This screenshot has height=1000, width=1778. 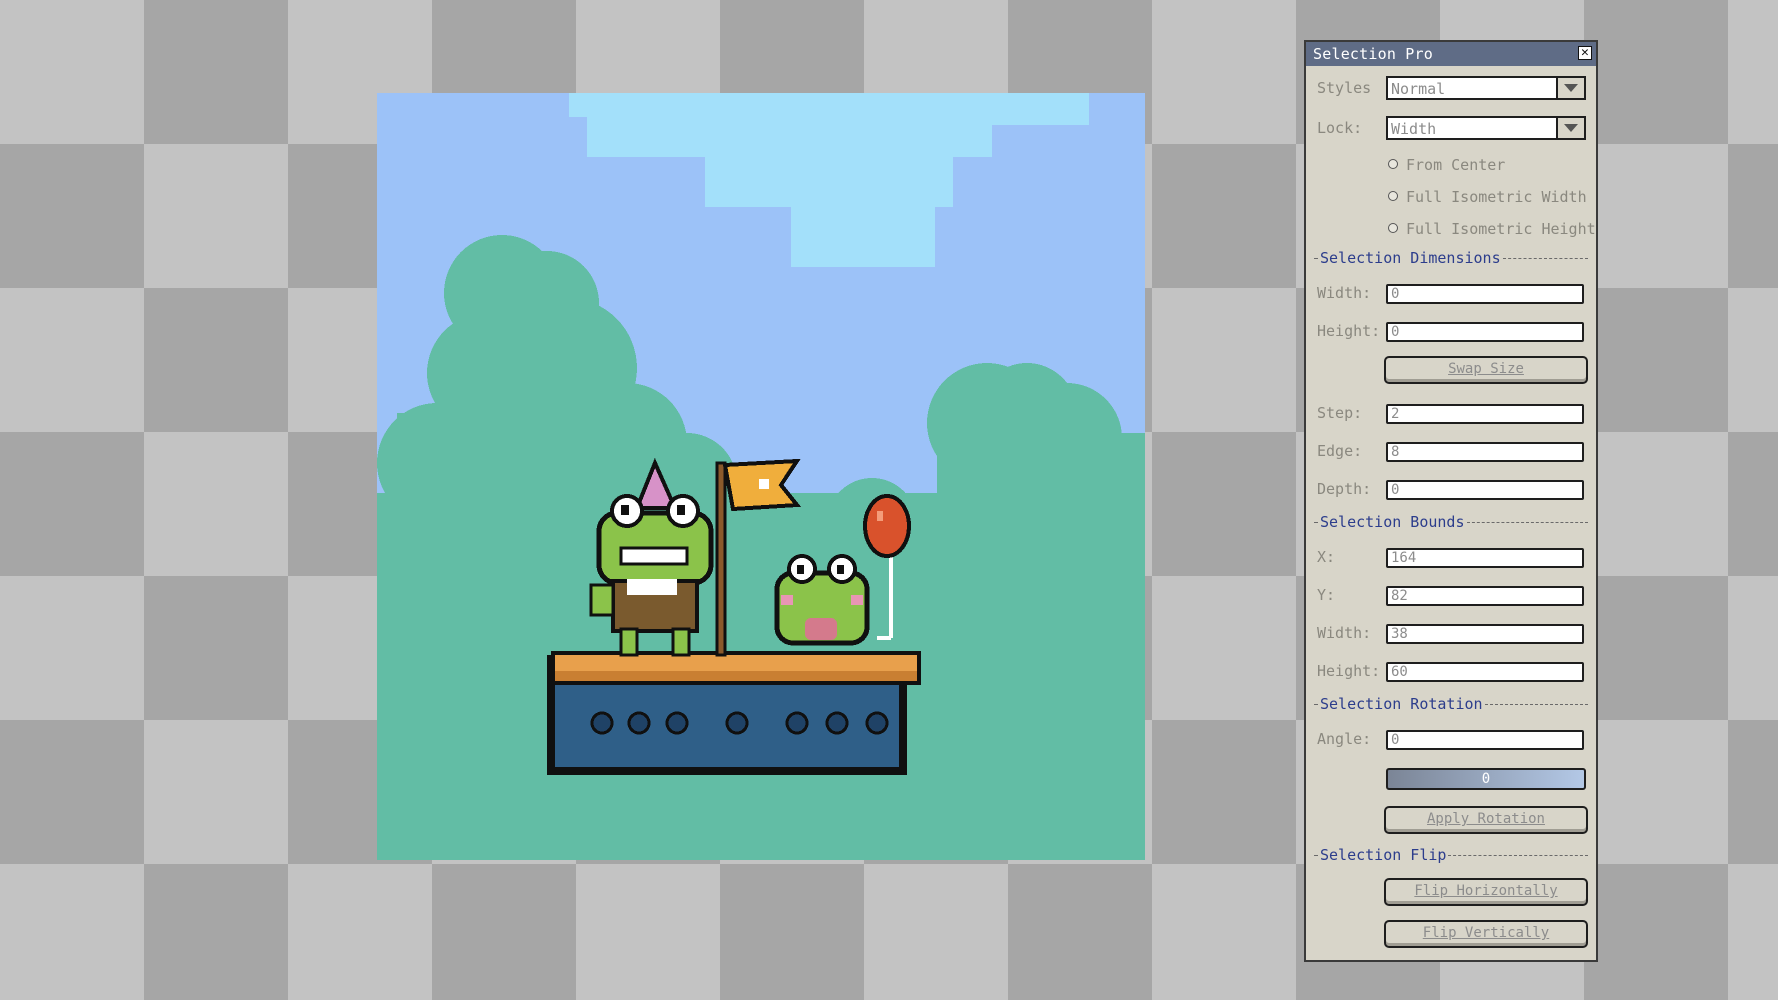 What do you see at coordinates (1485, 294) in the screenshot?
I see `dim-width-input: 0` at bounding box center [1485, 294].